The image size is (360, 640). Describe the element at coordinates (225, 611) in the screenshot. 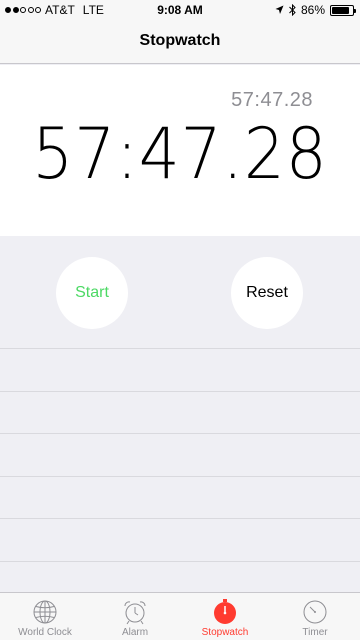

I see `stopwatch-icon` at that location.